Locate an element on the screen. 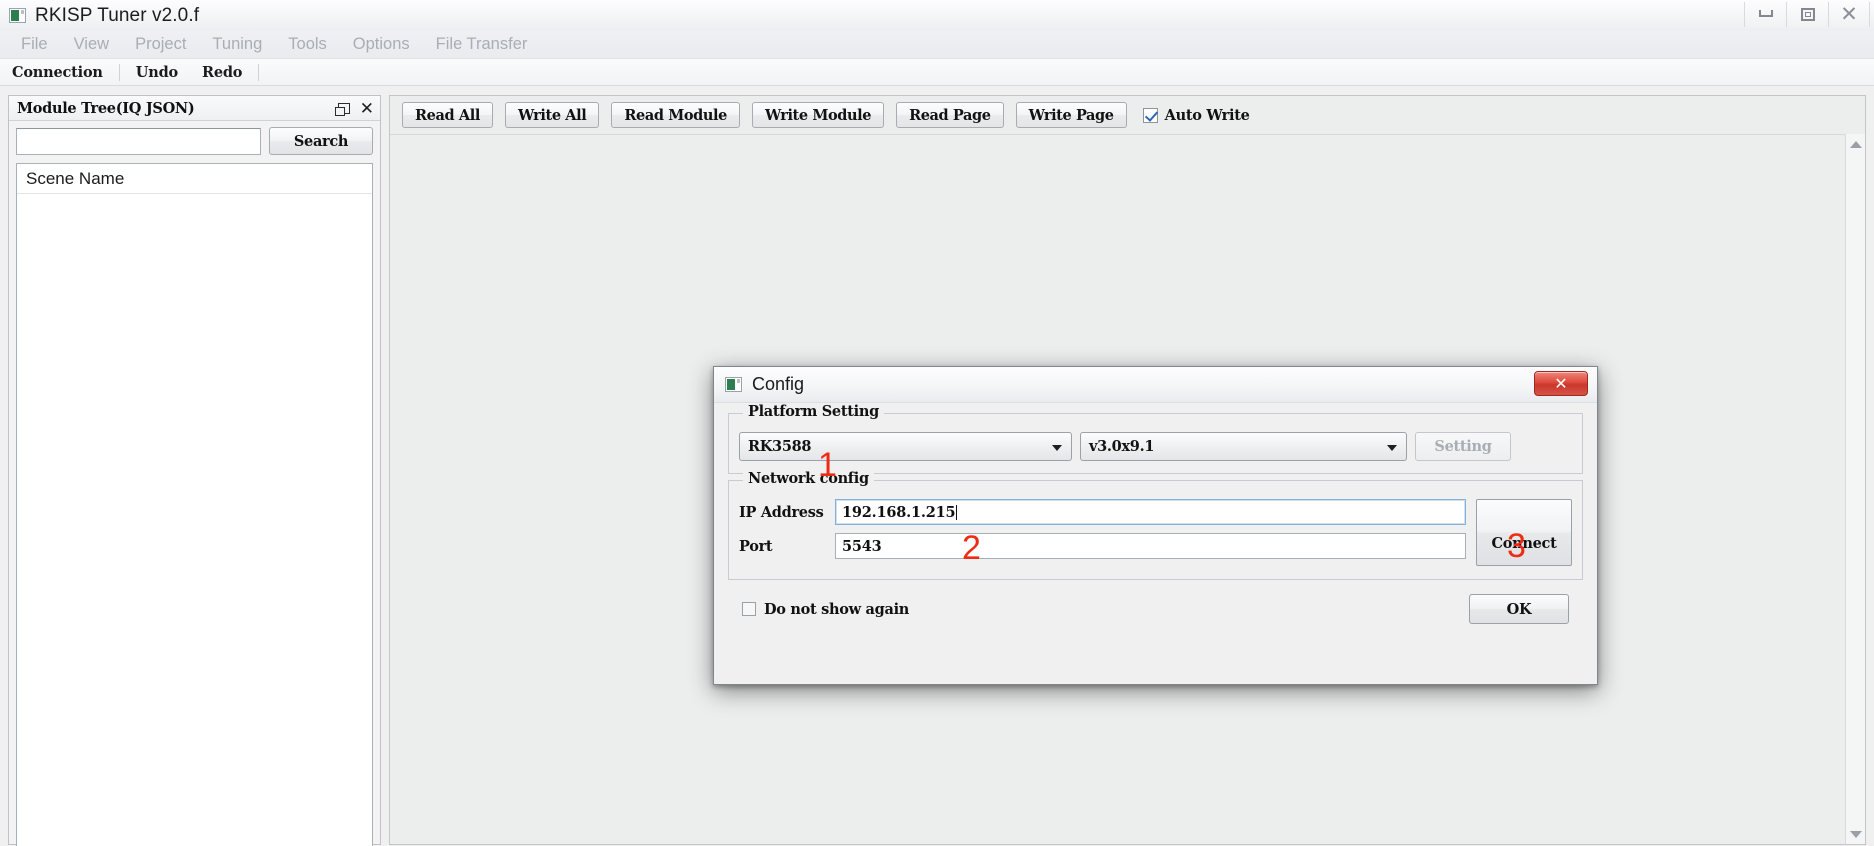 The image size is (1874, 846). do-not-show-again-label: Do not show again is located at coordinates (837, 609).